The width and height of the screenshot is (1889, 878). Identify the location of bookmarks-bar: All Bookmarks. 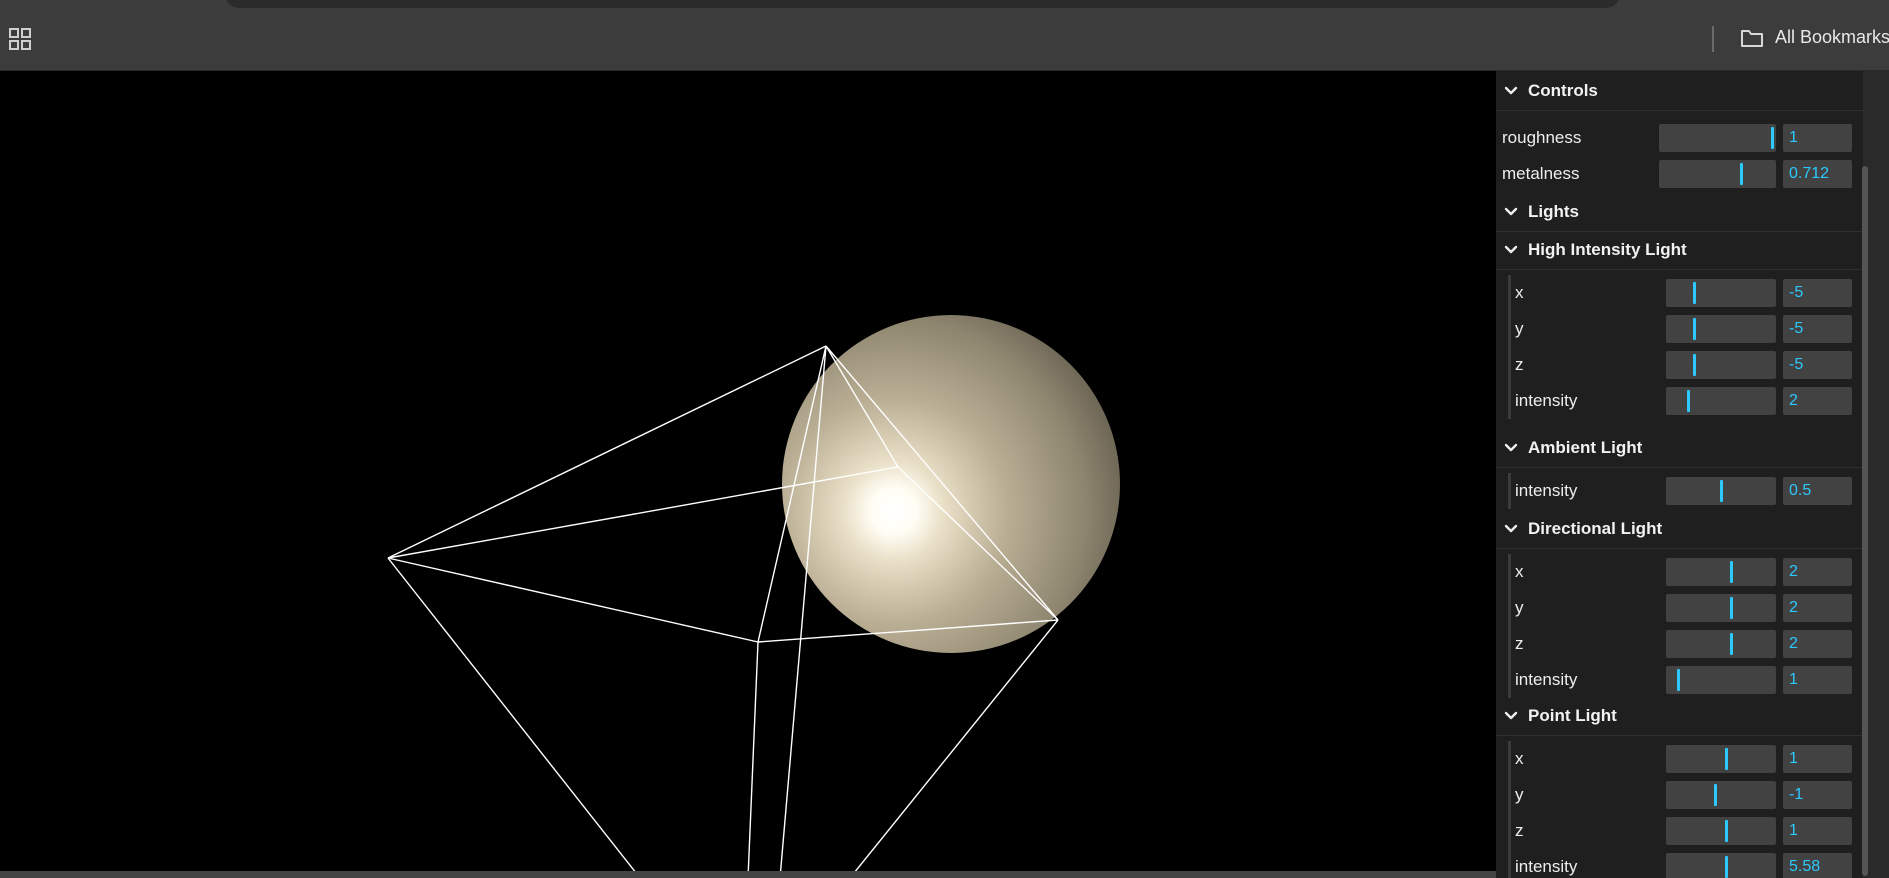
(944, 35).